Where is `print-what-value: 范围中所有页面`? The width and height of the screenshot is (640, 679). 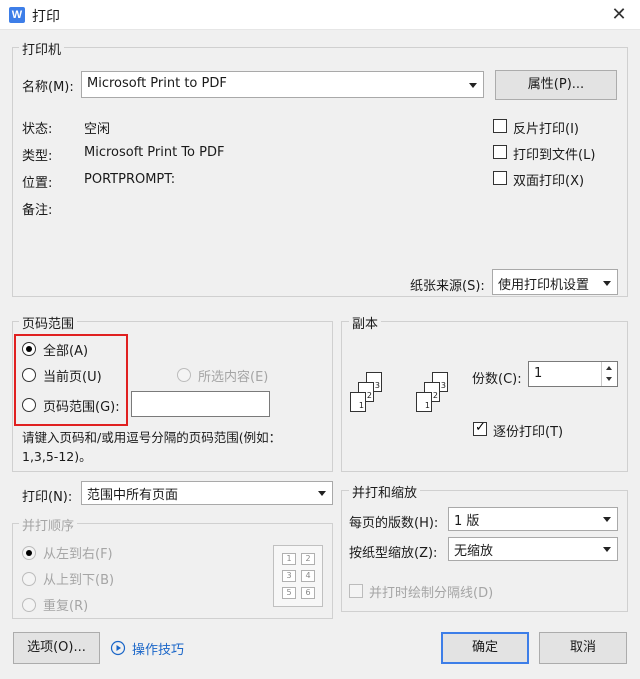
print-what-value: 范围中所有页面 is located at coordinates (133, 495).